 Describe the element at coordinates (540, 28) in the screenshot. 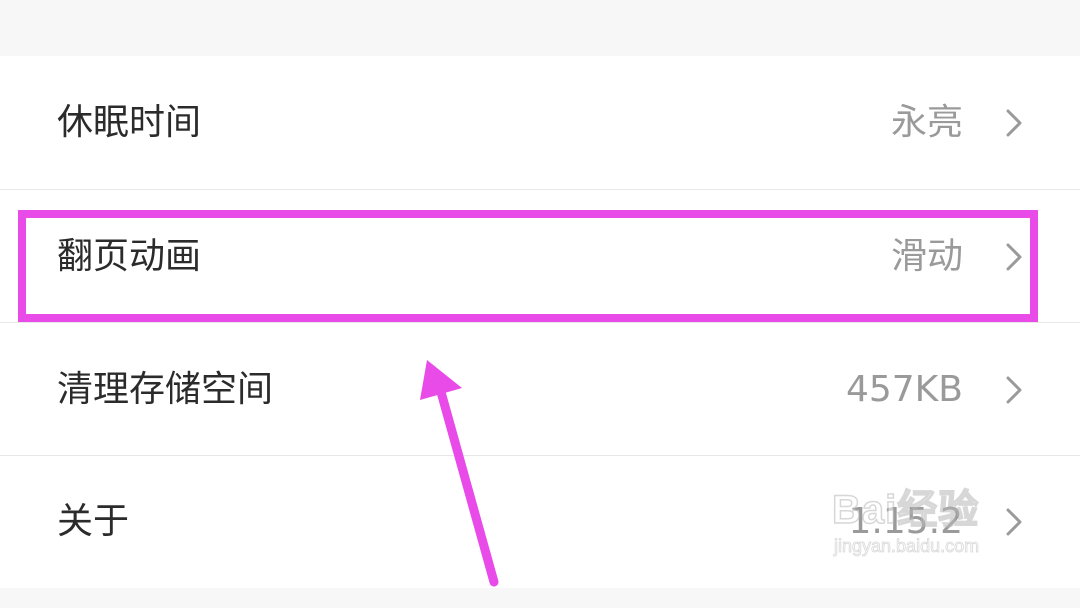

I see `top-spacer` at that location.